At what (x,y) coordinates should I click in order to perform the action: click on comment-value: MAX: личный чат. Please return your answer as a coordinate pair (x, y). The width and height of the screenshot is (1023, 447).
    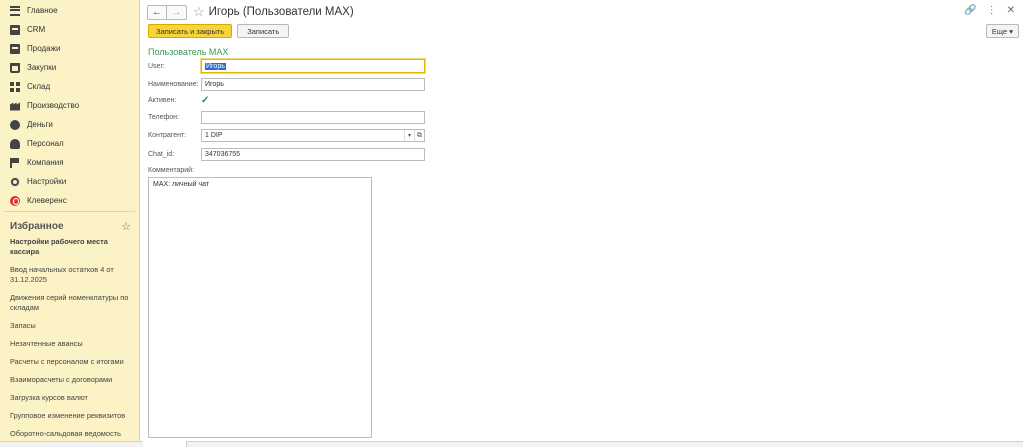
    Looking at the image, I should click on (181, 184).